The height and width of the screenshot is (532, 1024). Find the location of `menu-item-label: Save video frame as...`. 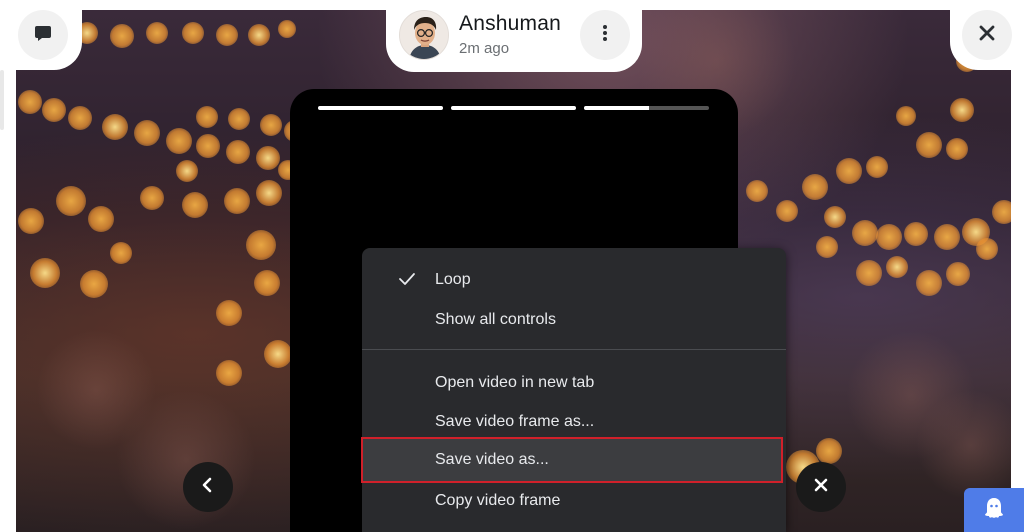

menu-item-label: Save video frame as... is located at coordinates (515, 421).